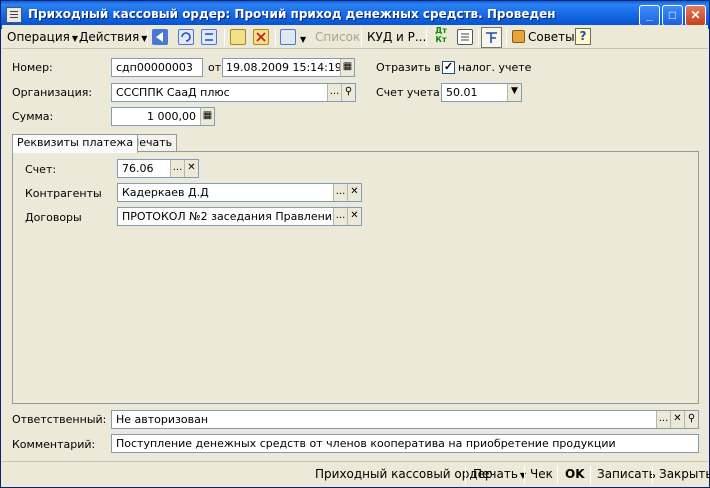 This screenshot has width=710, height=488. I want to click on number-field: сдп00000003, so click(157, 67).